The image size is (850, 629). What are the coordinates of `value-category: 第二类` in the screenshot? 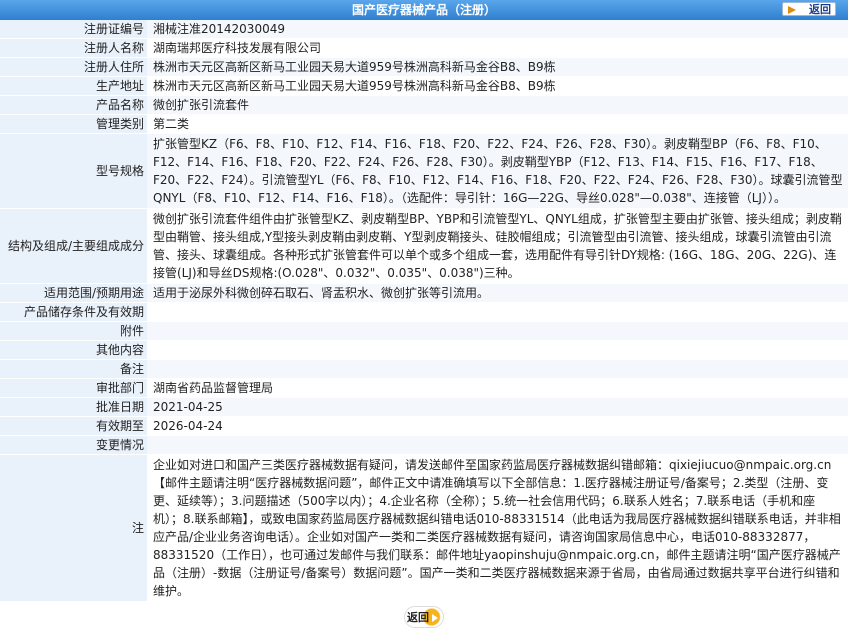 It's located at (497, 124).